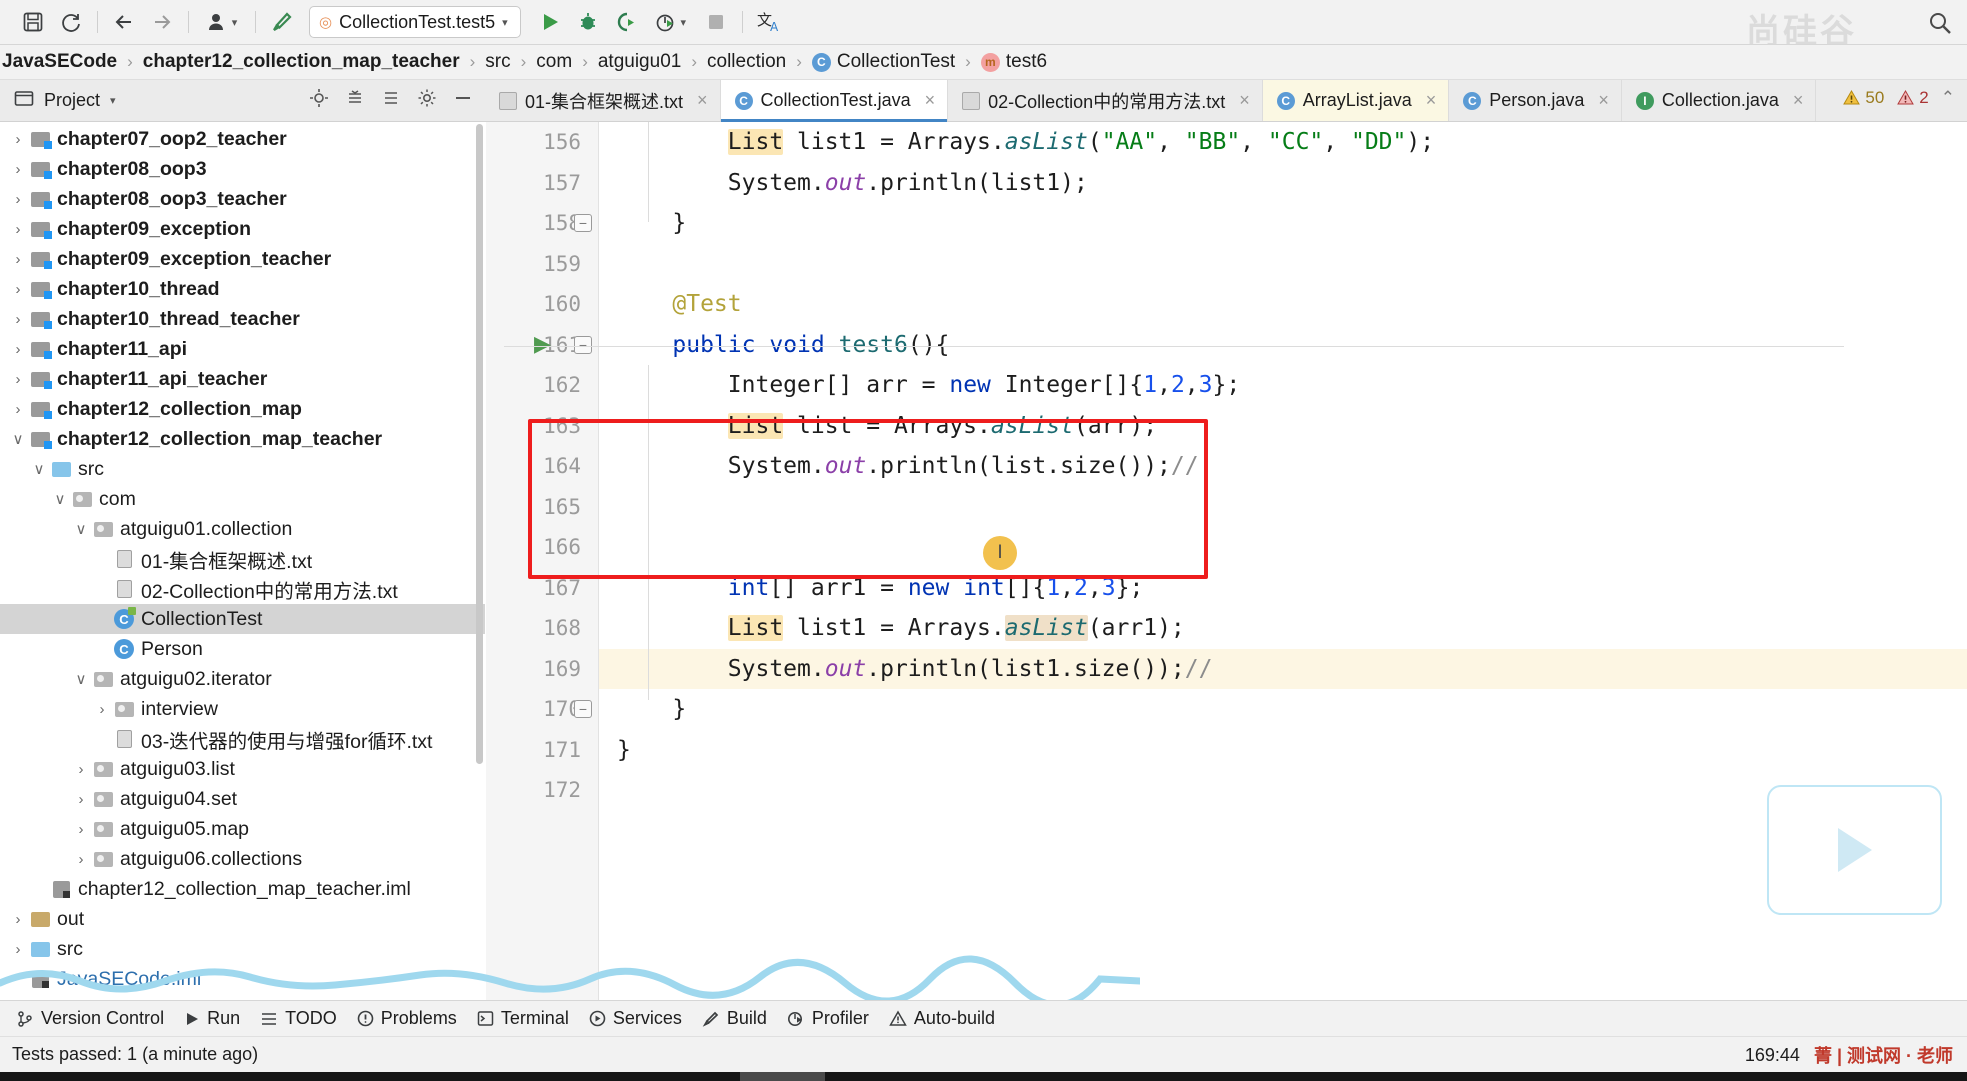 This screenshot has width=1967, height=1081. I want to click on inspection-widget: 50 2 ⌃, so click(1898, 98).